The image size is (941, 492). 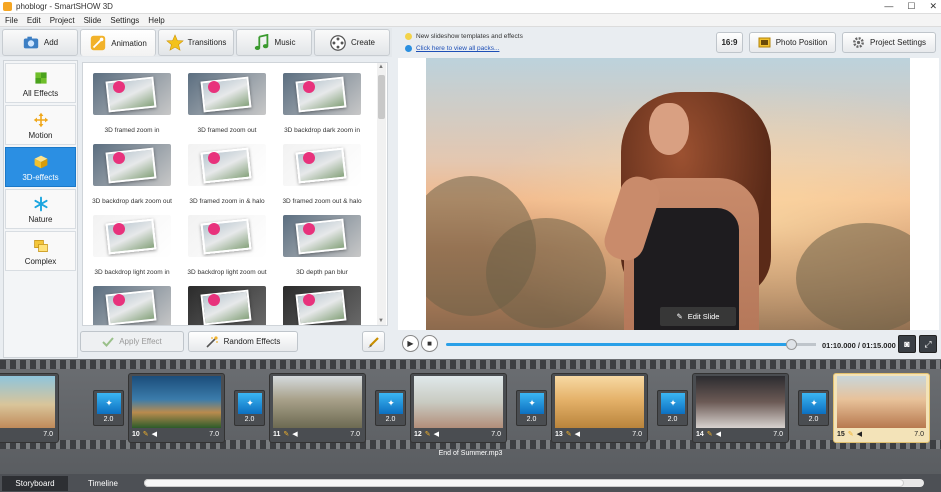 I want to click on scroll-up-icon: ▲, so click(x=381, y=67).